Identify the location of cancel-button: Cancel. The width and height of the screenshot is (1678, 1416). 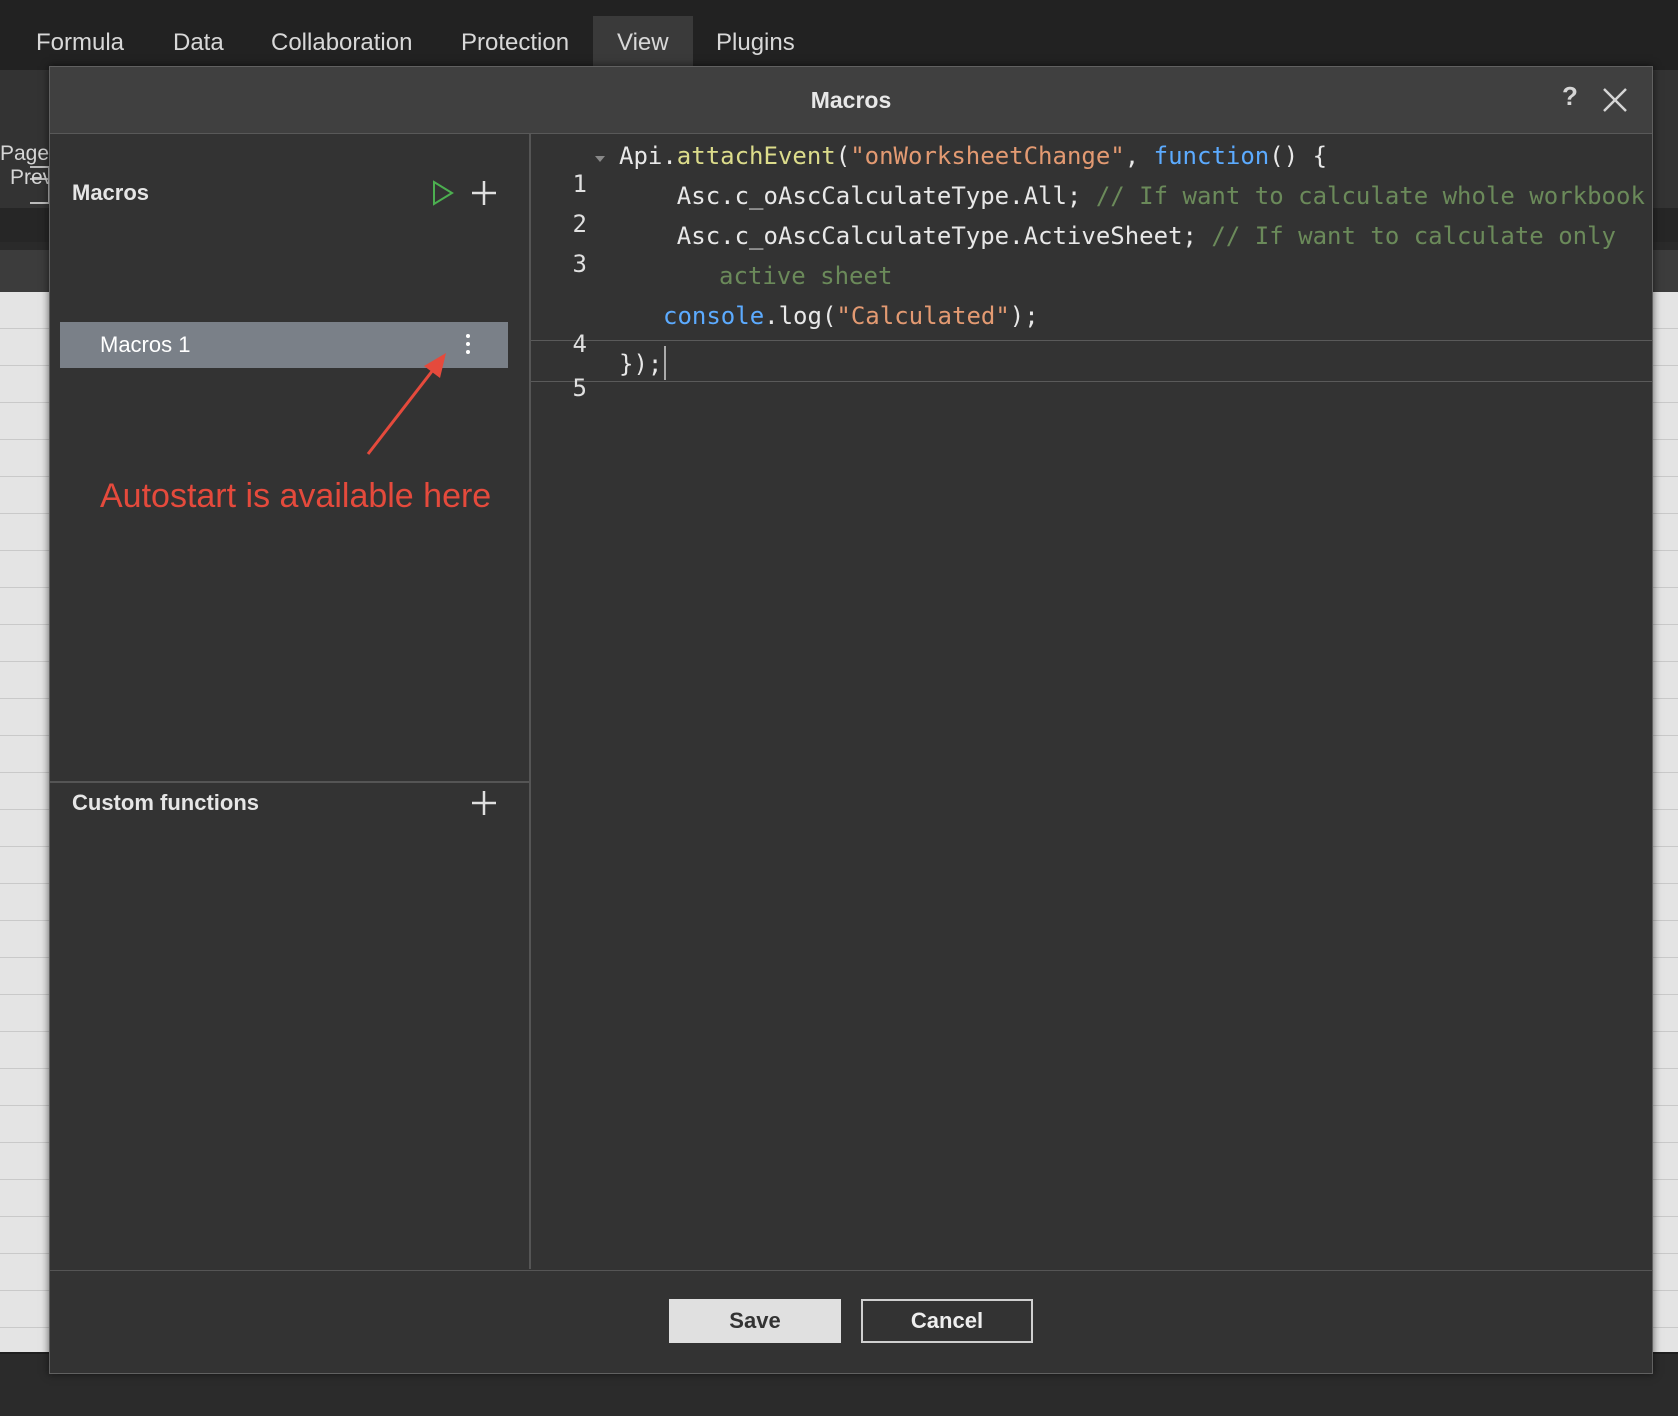
(947, 1321).